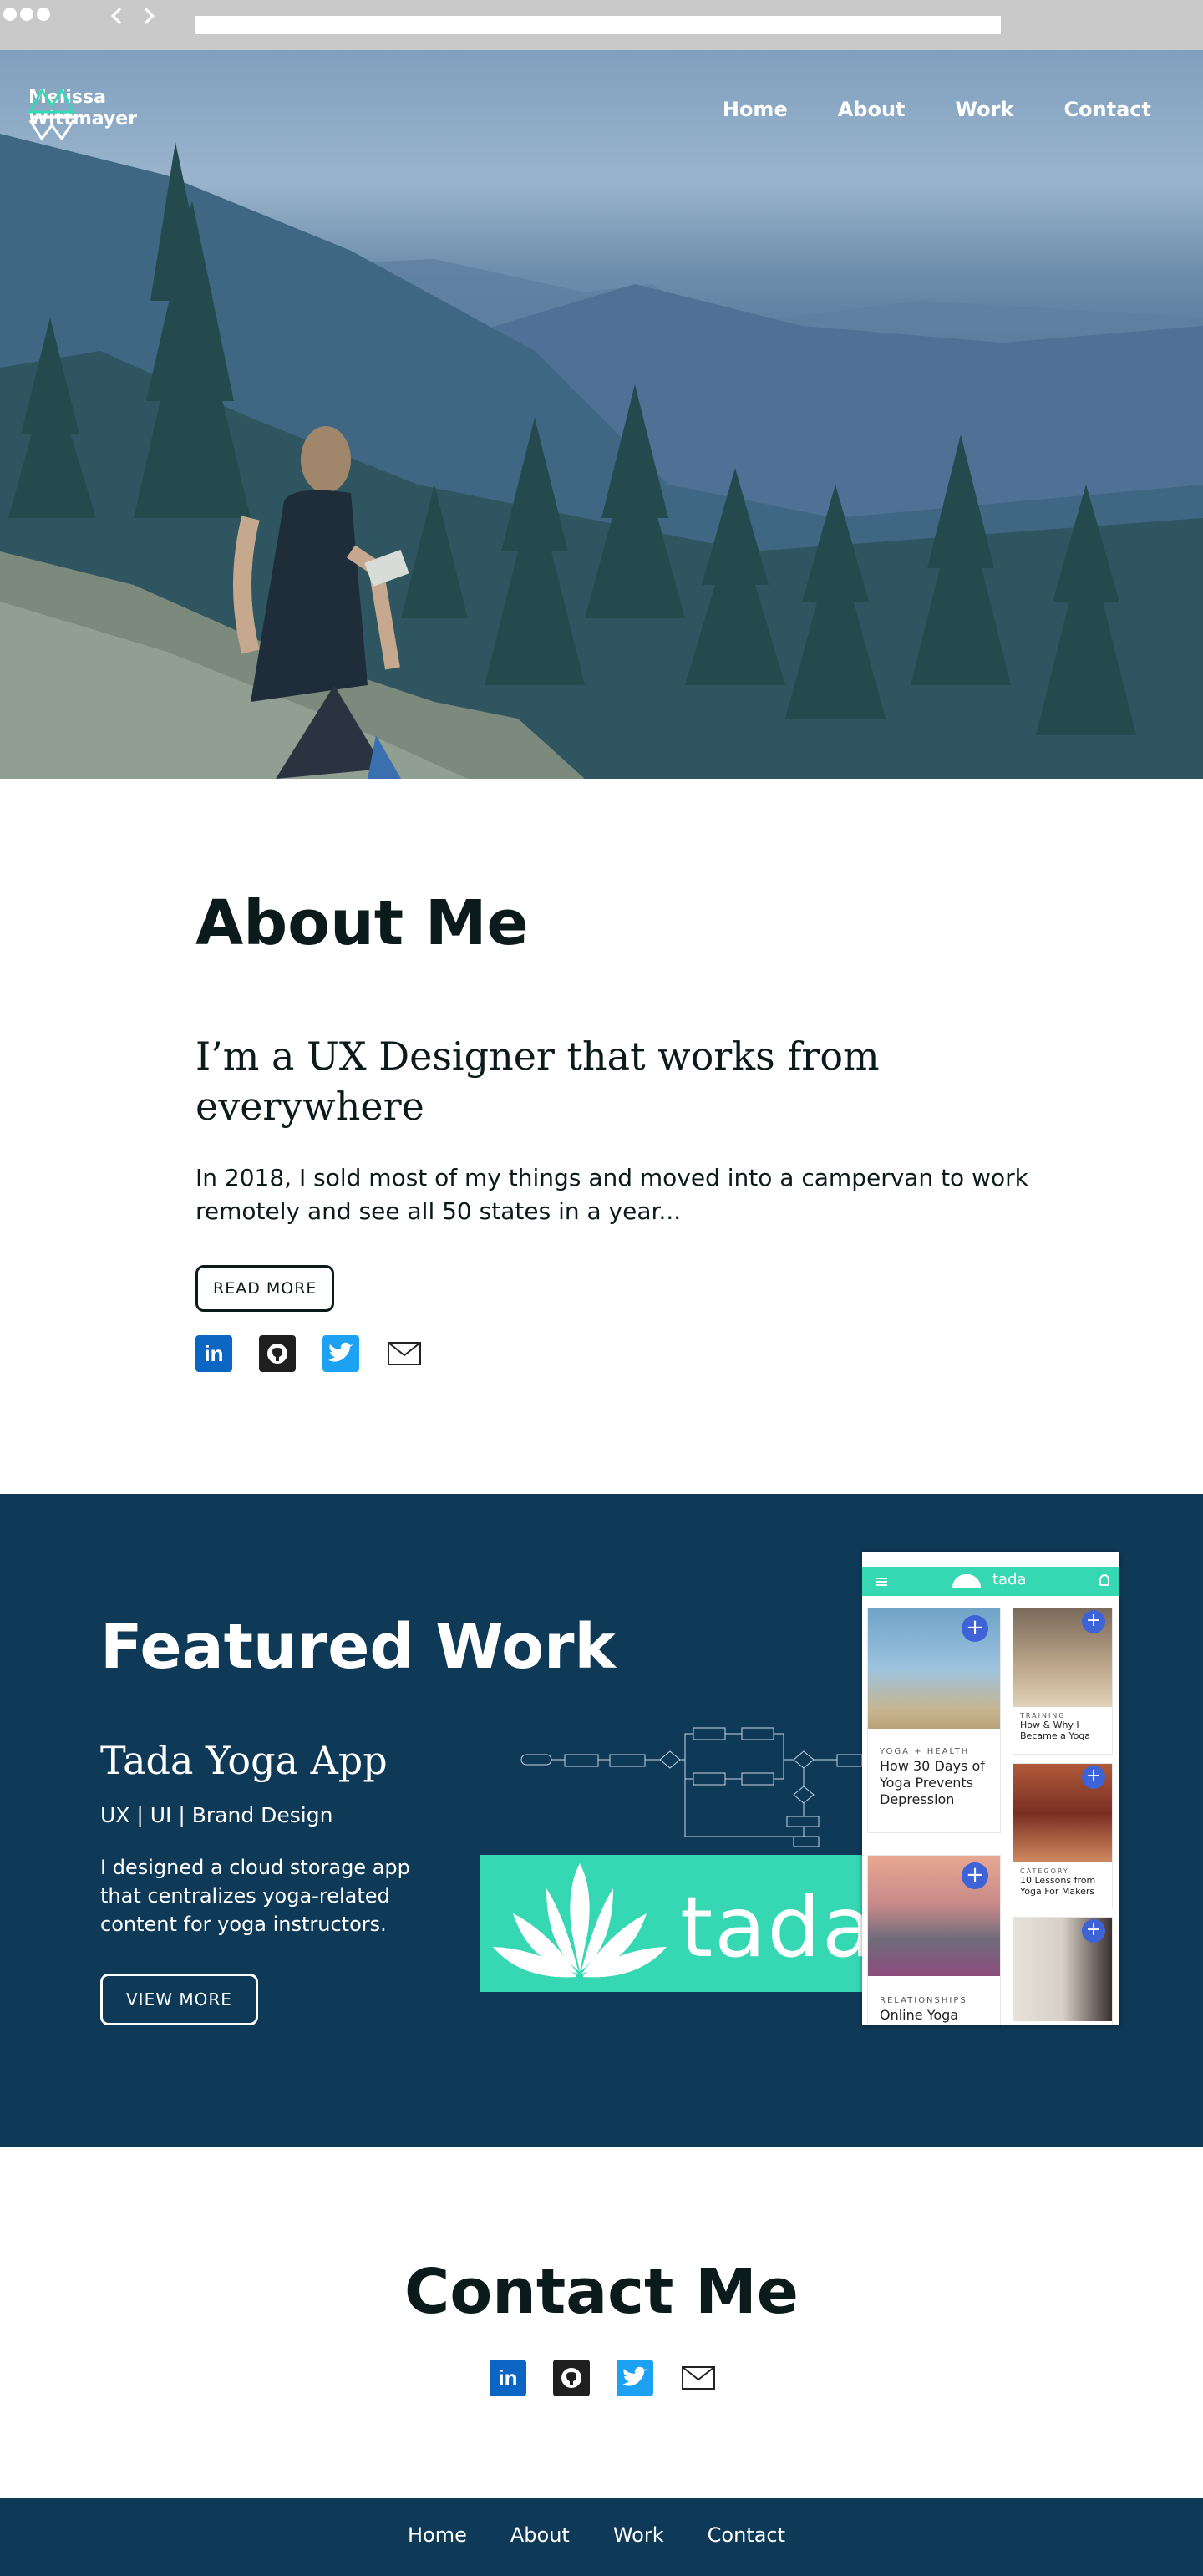  I want to click on about-title: About Me, so click(362, 923).